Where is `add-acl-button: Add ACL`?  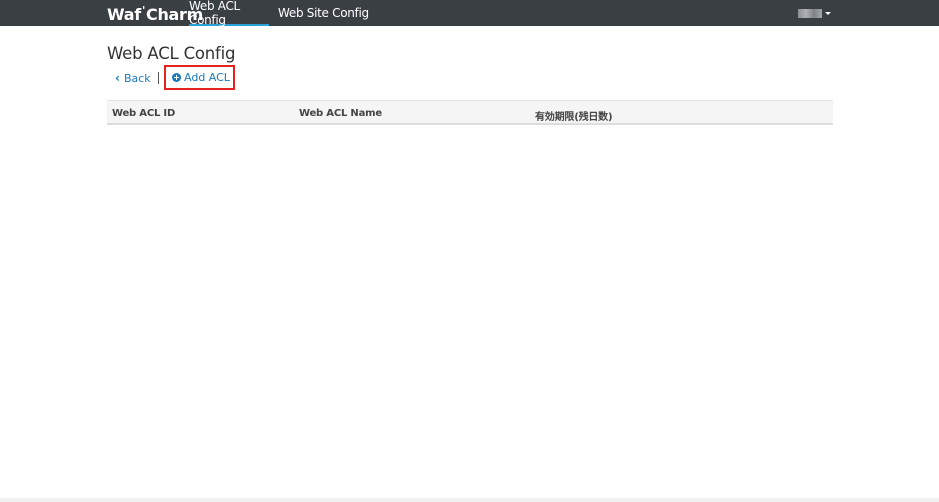 add-acl-button: Add ACL is located at coordinates (199, 77).